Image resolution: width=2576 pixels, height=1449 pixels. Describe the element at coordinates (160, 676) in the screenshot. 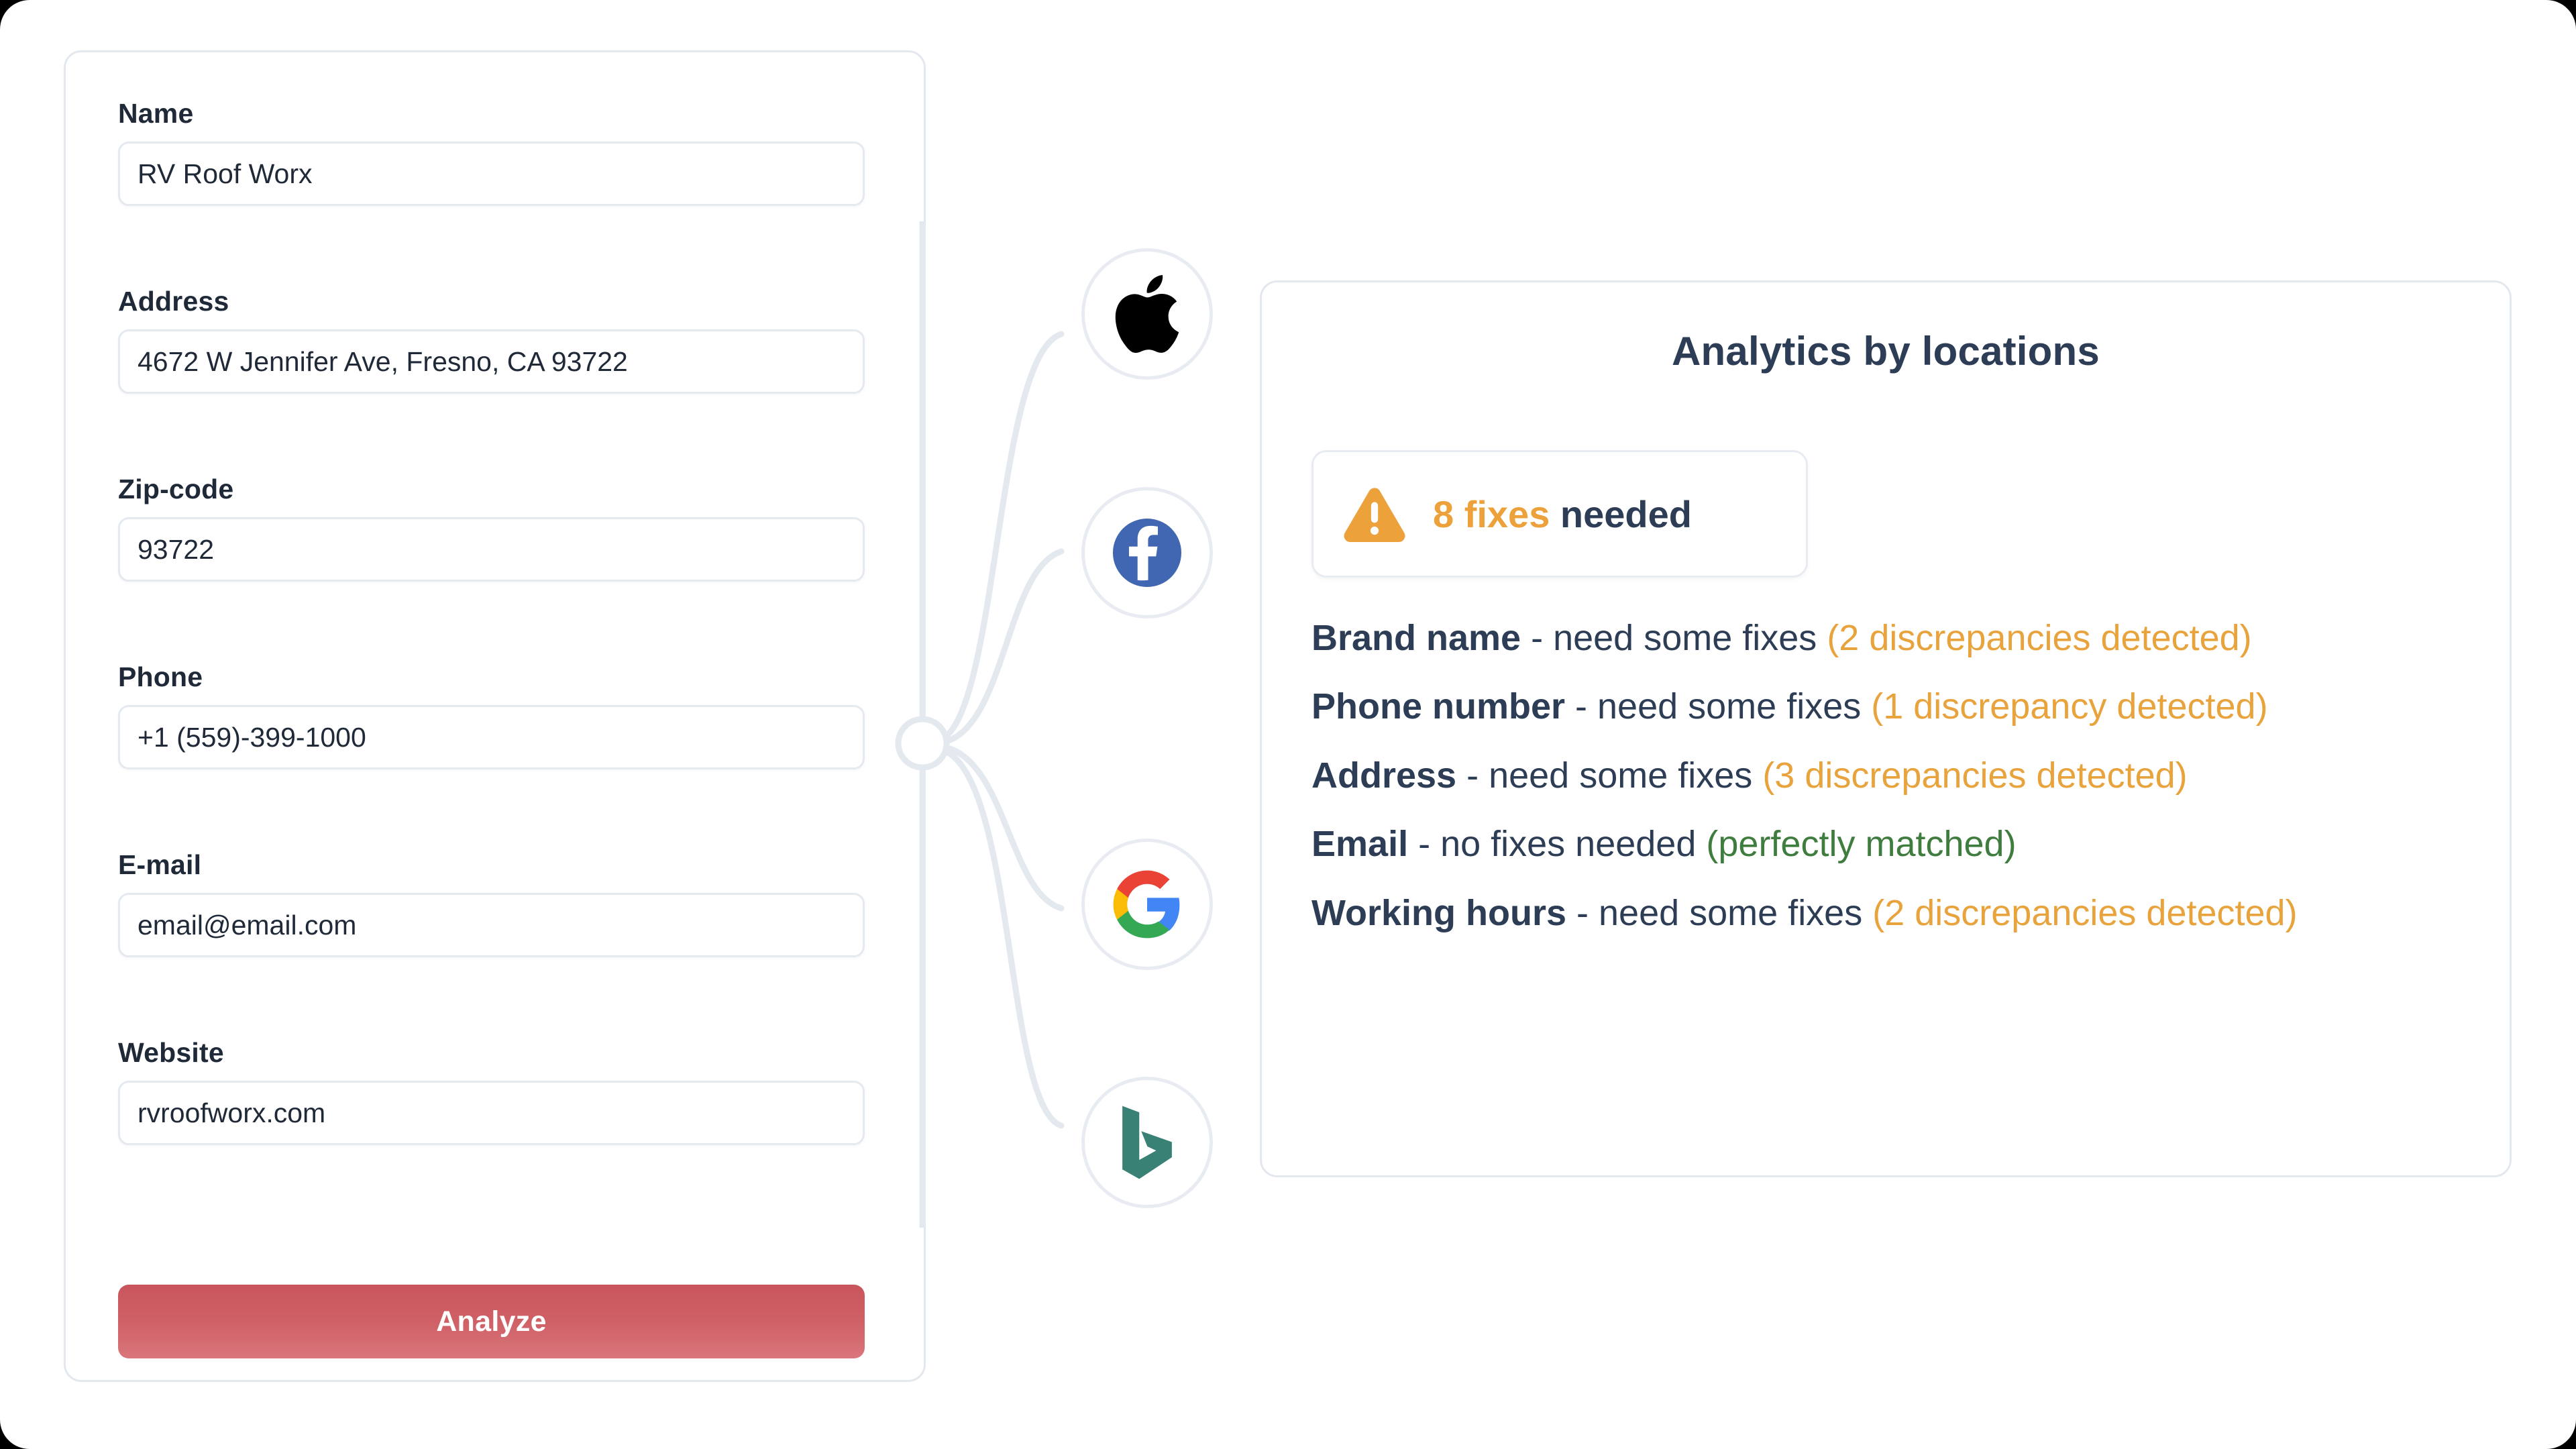

I see `phone-label: Phone` at that location.